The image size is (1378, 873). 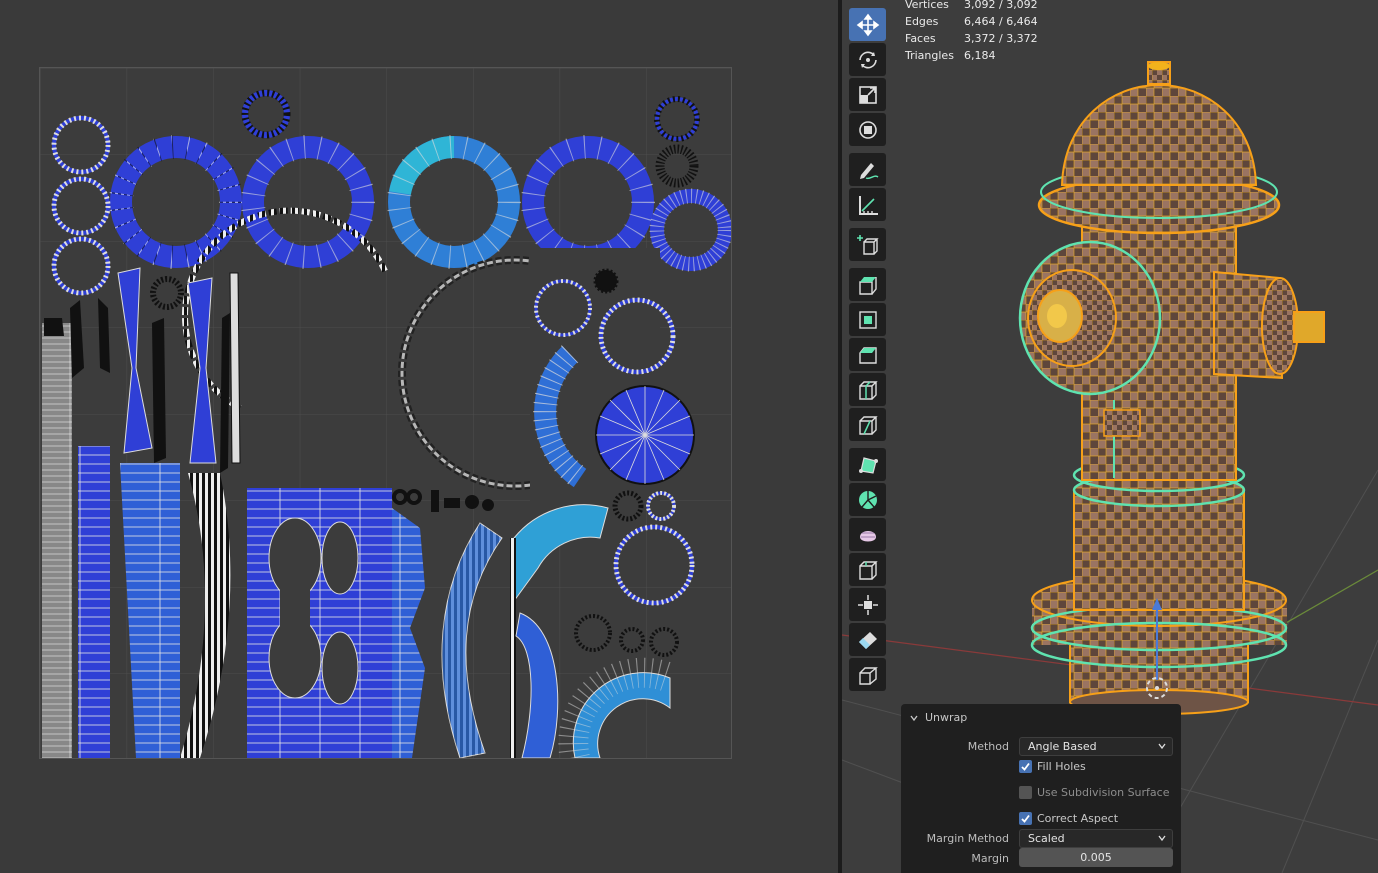 I want to click on knife-icon, so click(x=868, y=425).